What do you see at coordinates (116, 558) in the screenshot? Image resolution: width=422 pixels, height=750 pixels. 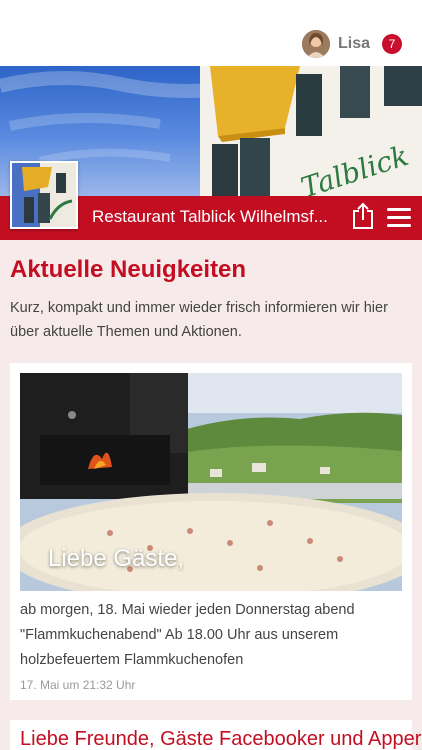 I see `post-image-caption: Liebe Gäste,` at bounding box center [116, 558].